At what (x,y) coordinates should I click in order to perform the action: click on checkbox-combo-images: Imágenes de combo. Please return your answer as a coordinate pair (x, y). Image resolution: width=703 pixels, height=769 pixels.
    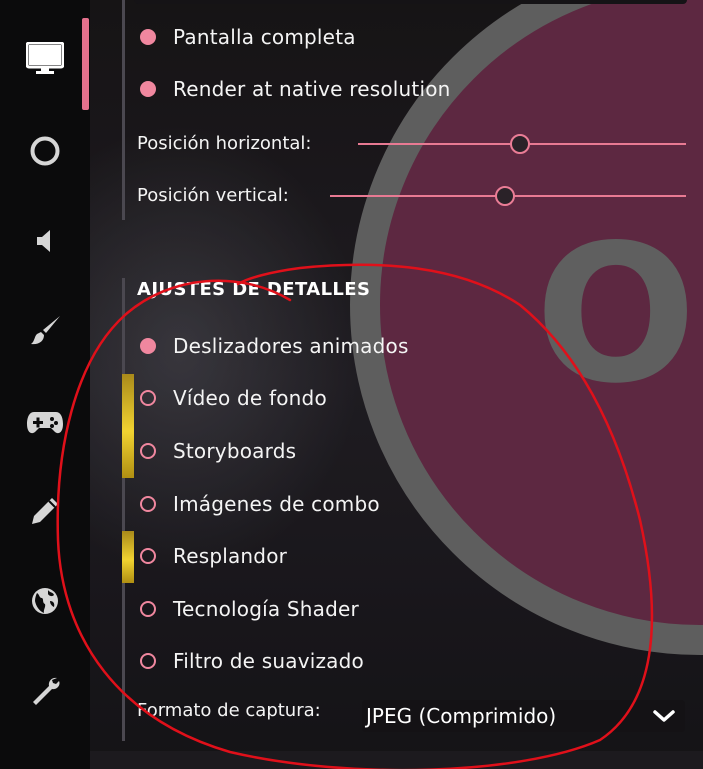
    Looking at the image, I should click on (260, 504).